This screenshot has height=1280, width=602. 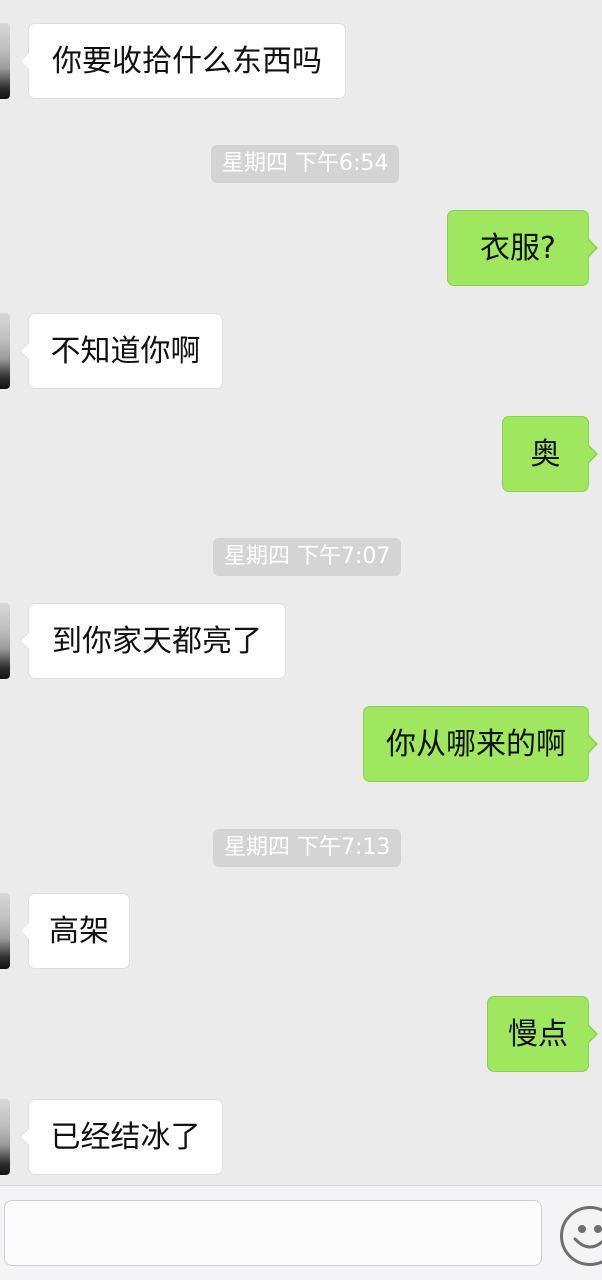 What do you see at coordinates (183, 61) in the screenshot?
I see `incoming-message-bubble: 你要收拾什么东西吗` at bounding box center [183, 61].